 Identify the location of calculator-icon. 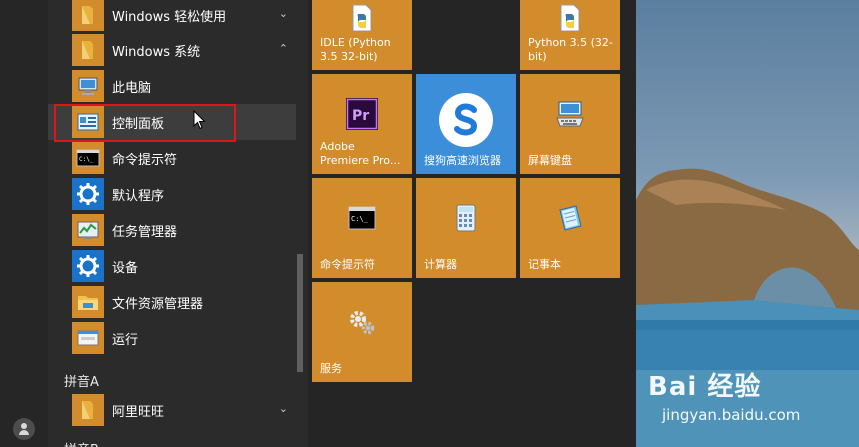
(466, 218).